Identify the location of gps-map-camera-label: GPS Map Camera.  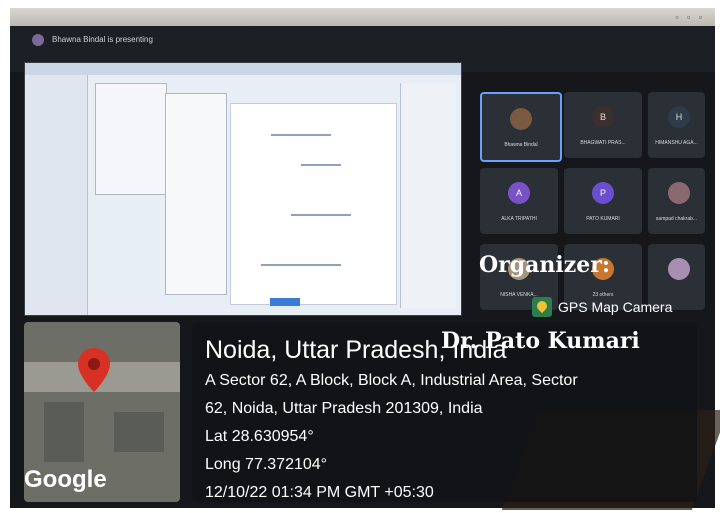
(615, 307).